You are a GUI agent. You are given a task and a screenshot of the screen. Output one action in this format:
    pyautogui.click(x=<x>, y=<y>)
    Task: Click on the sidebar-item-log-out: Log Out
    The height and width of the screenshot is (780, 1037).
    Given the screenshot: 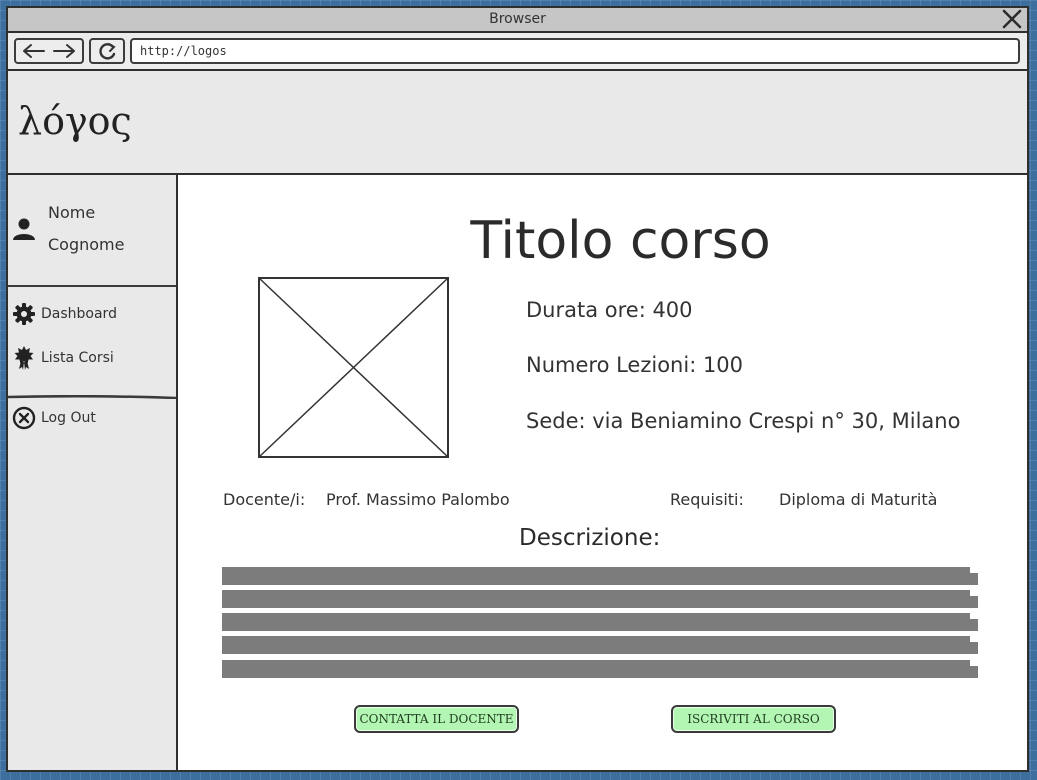 What is the action you would take?
    pyautogui.click(x=92, y=418)
    